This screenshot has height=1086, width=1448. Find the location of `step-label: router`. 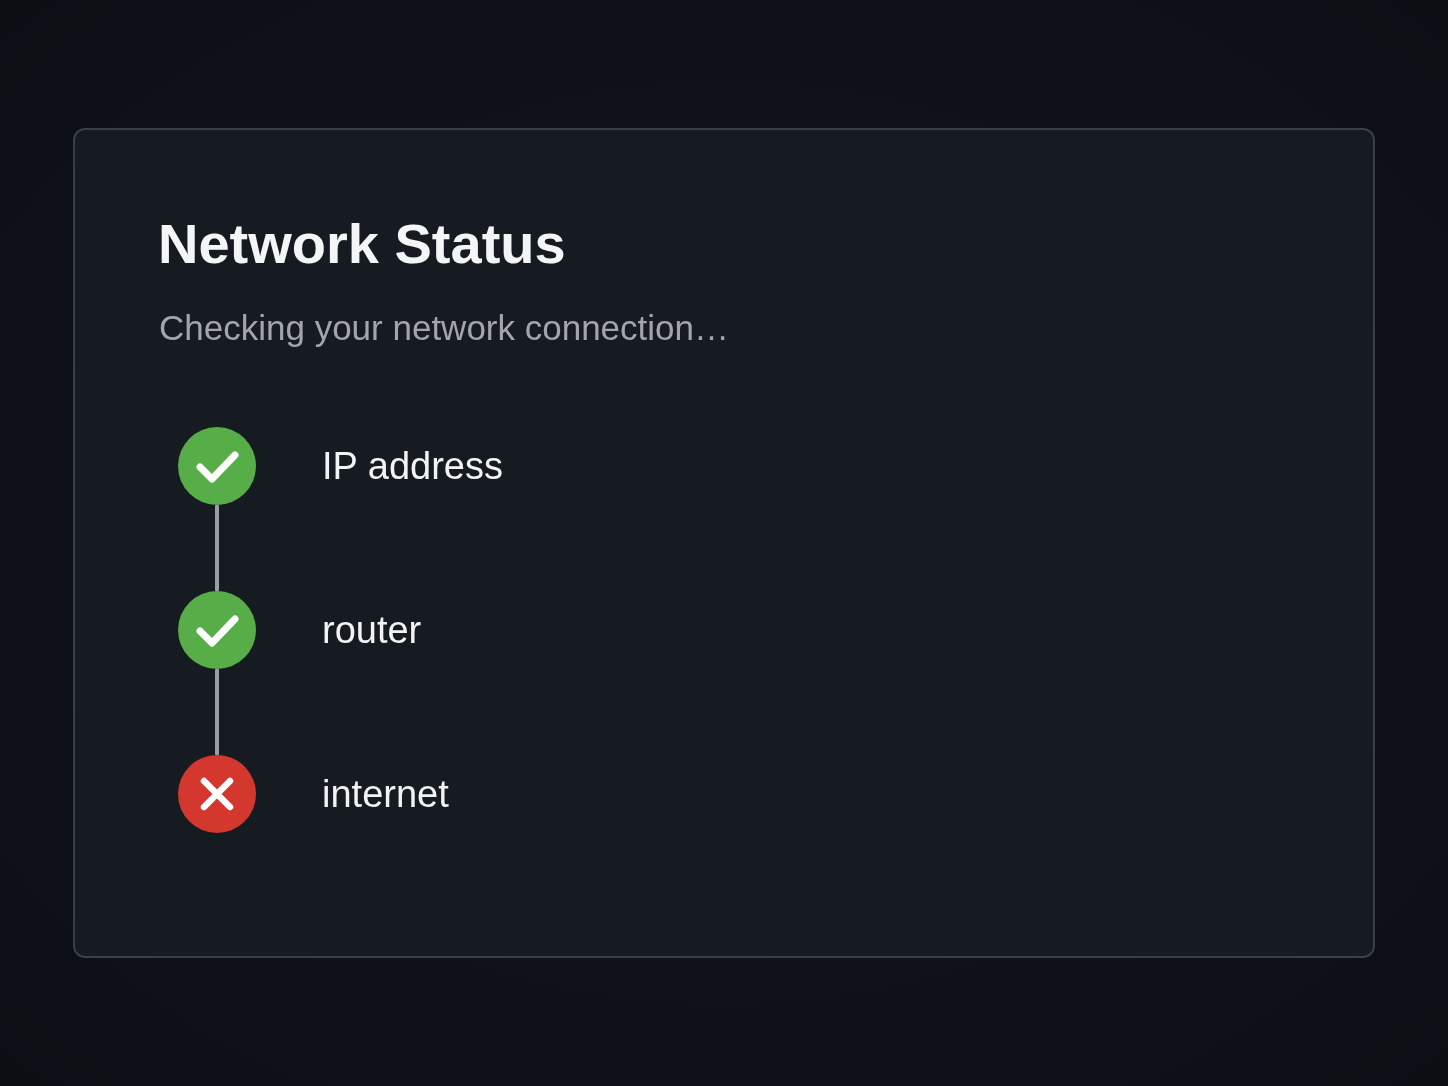

step-label: router is located at coordinates (372, 630).